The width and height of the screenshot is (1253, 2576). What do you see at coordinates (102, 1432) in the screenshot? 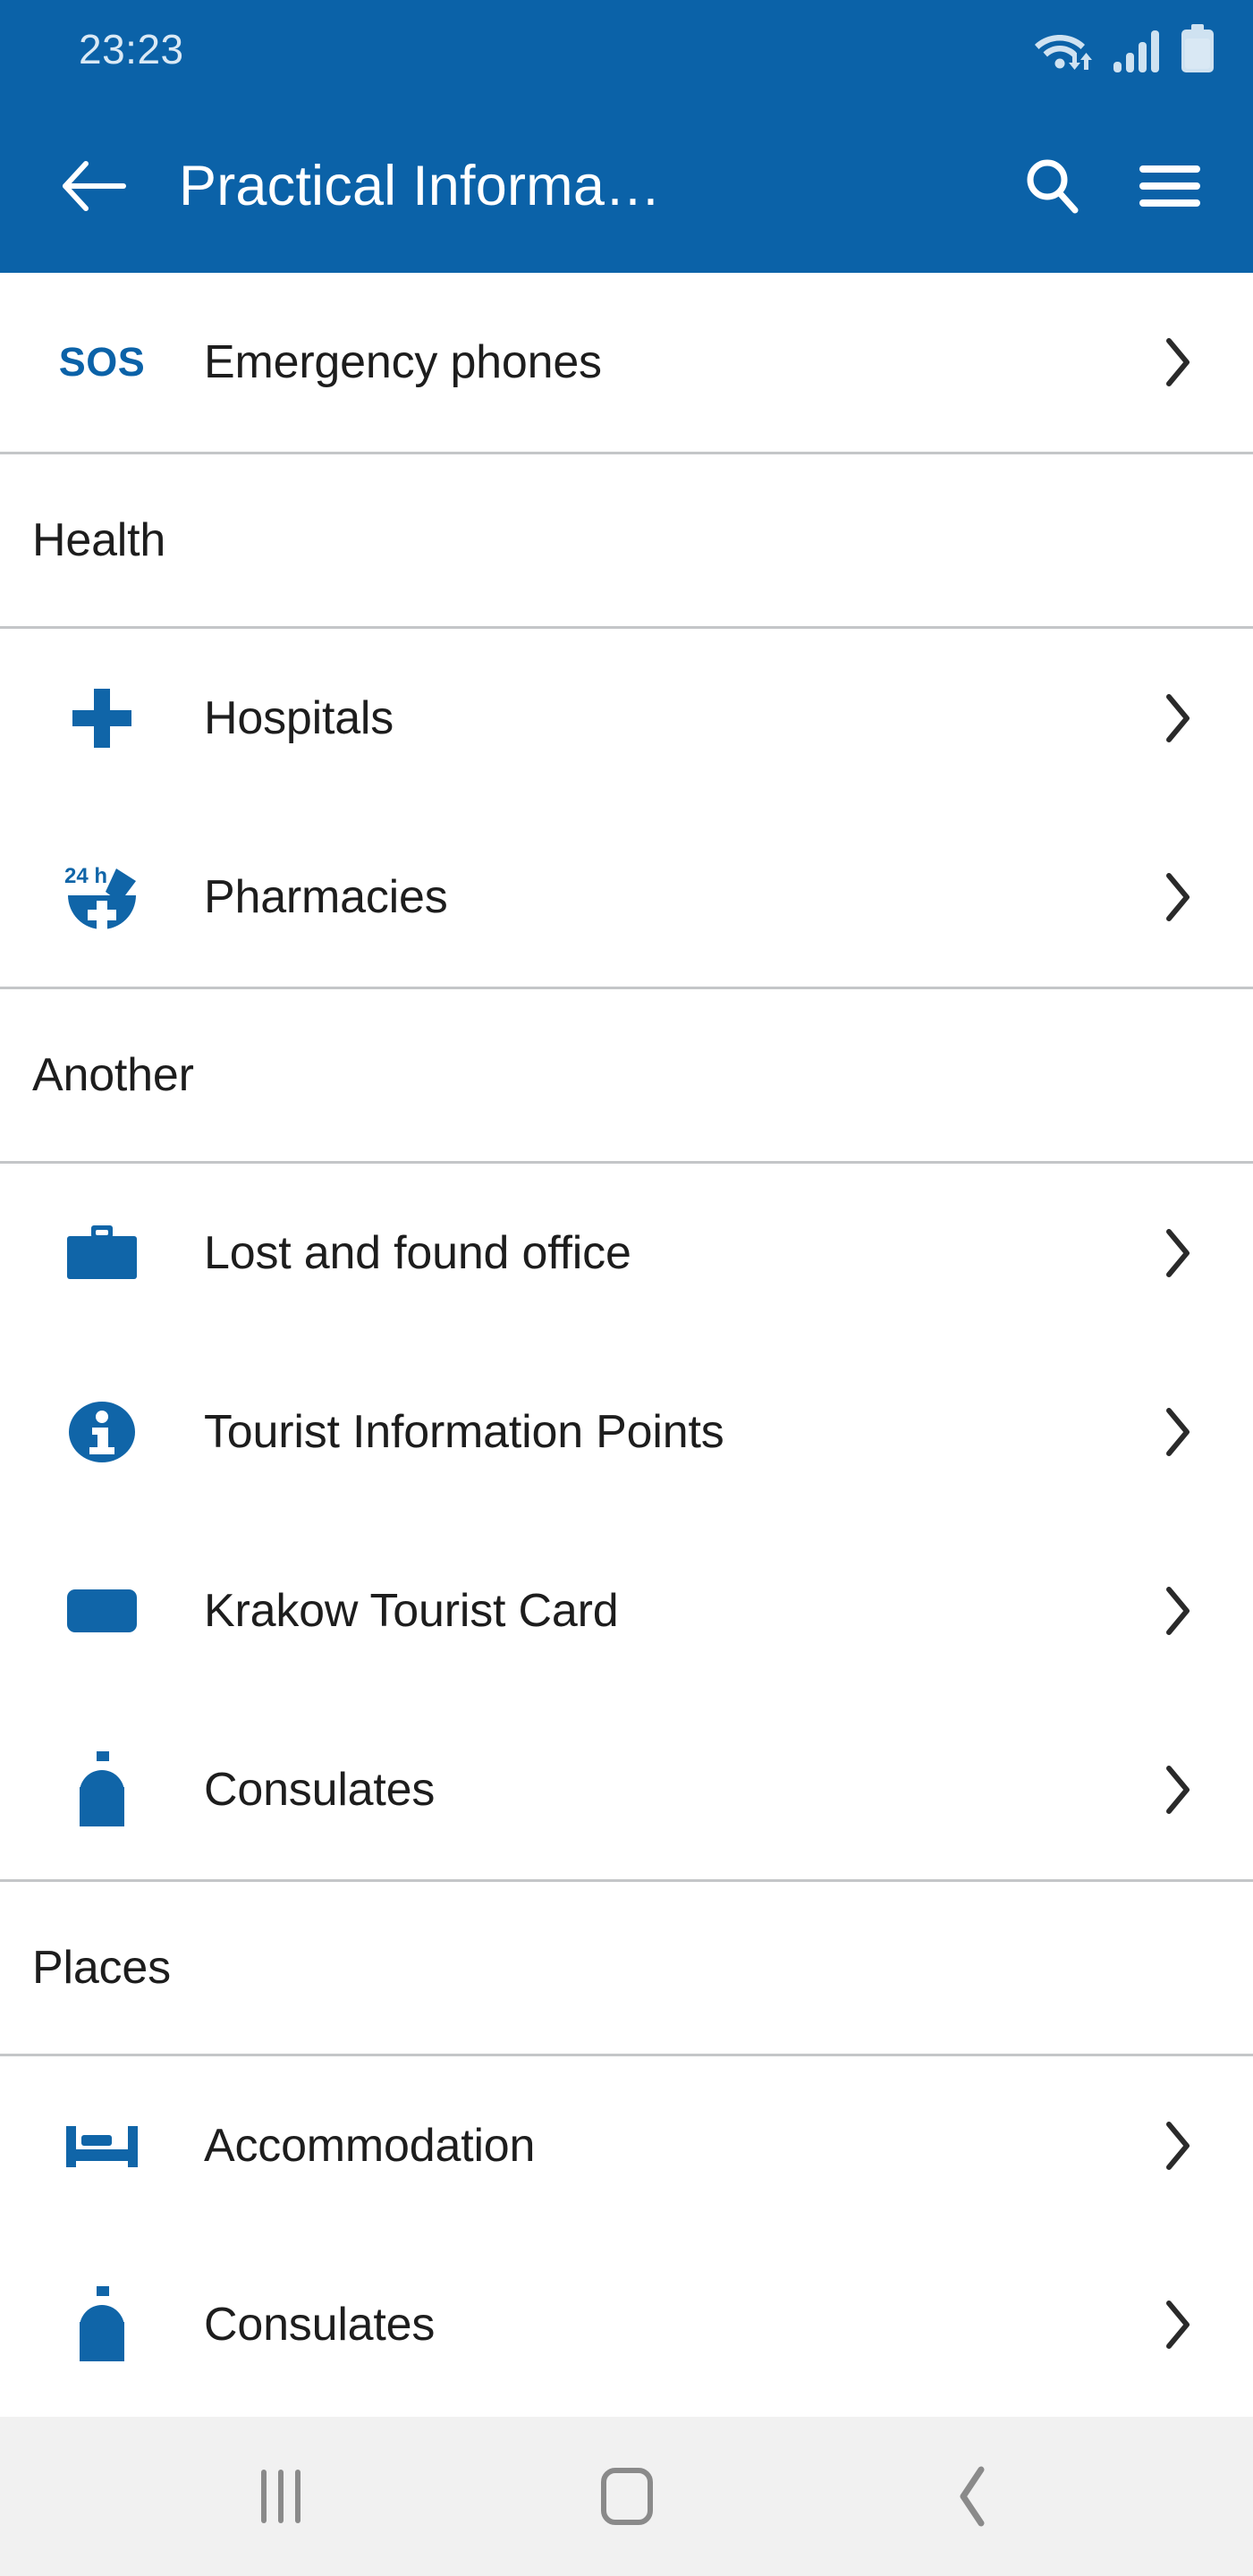
I see `info-circle-icon` at bounding box center [102, 1432].